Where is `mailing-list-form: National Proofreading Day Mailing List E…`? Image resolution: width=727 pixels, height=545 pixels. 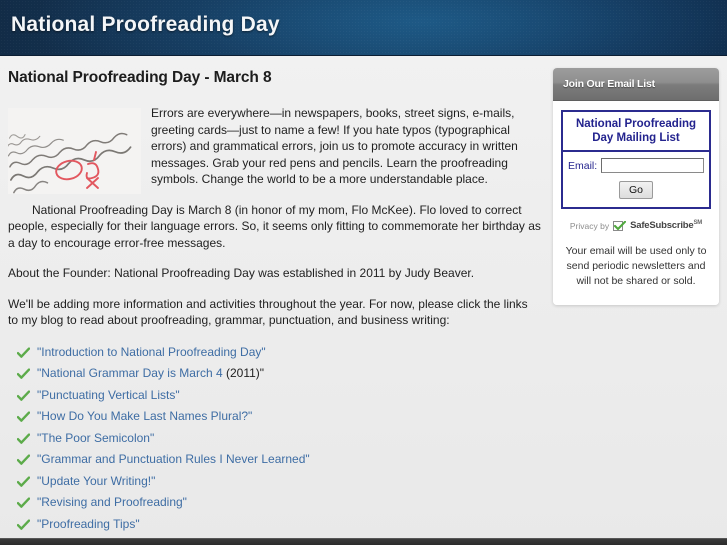
mailing-list-form: National Proofreading Day Mailing List E… is located at coordinates (636, 159).